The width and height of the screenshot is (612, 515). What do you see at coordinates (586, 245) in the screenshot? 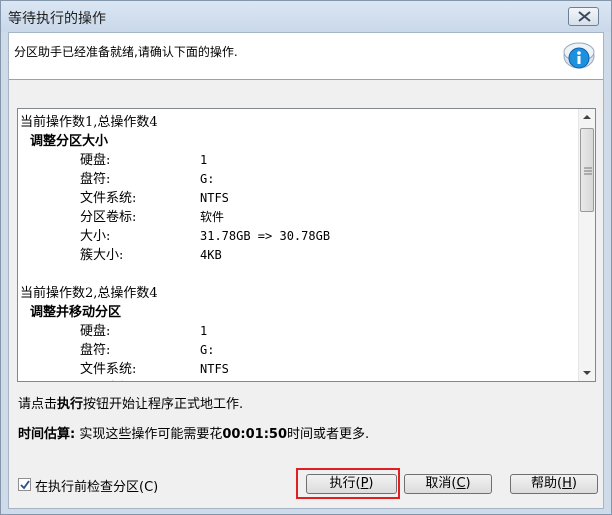
I see `vertical-scrollbar` at bounding box center [586, 245].